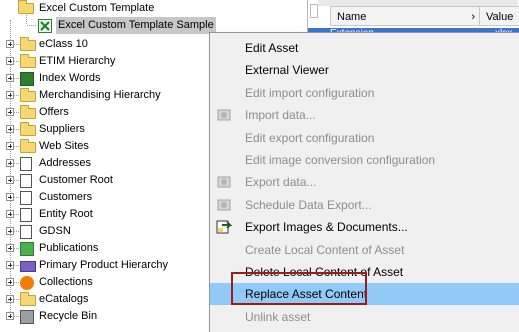  What do you see at coordinates (405, 16) in the screenshot?
I see `column-header-name: Name ›` at bounding box center [405, 16].